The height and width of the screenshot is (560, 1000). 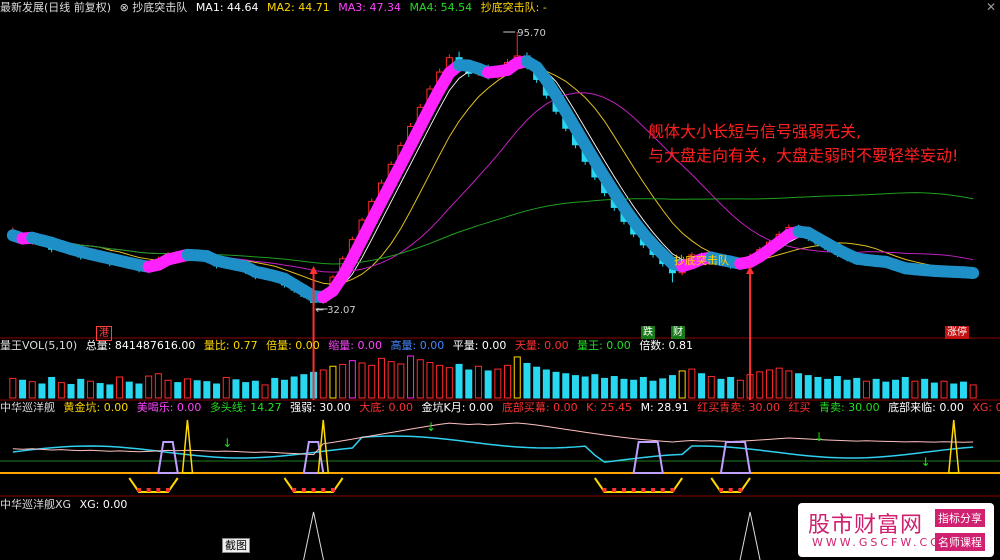 What do you see at coordinates (56, 7) in the screenshot?
I see `main-title: 最新发展(日线 前复权)` at bounding box center [56, 7].